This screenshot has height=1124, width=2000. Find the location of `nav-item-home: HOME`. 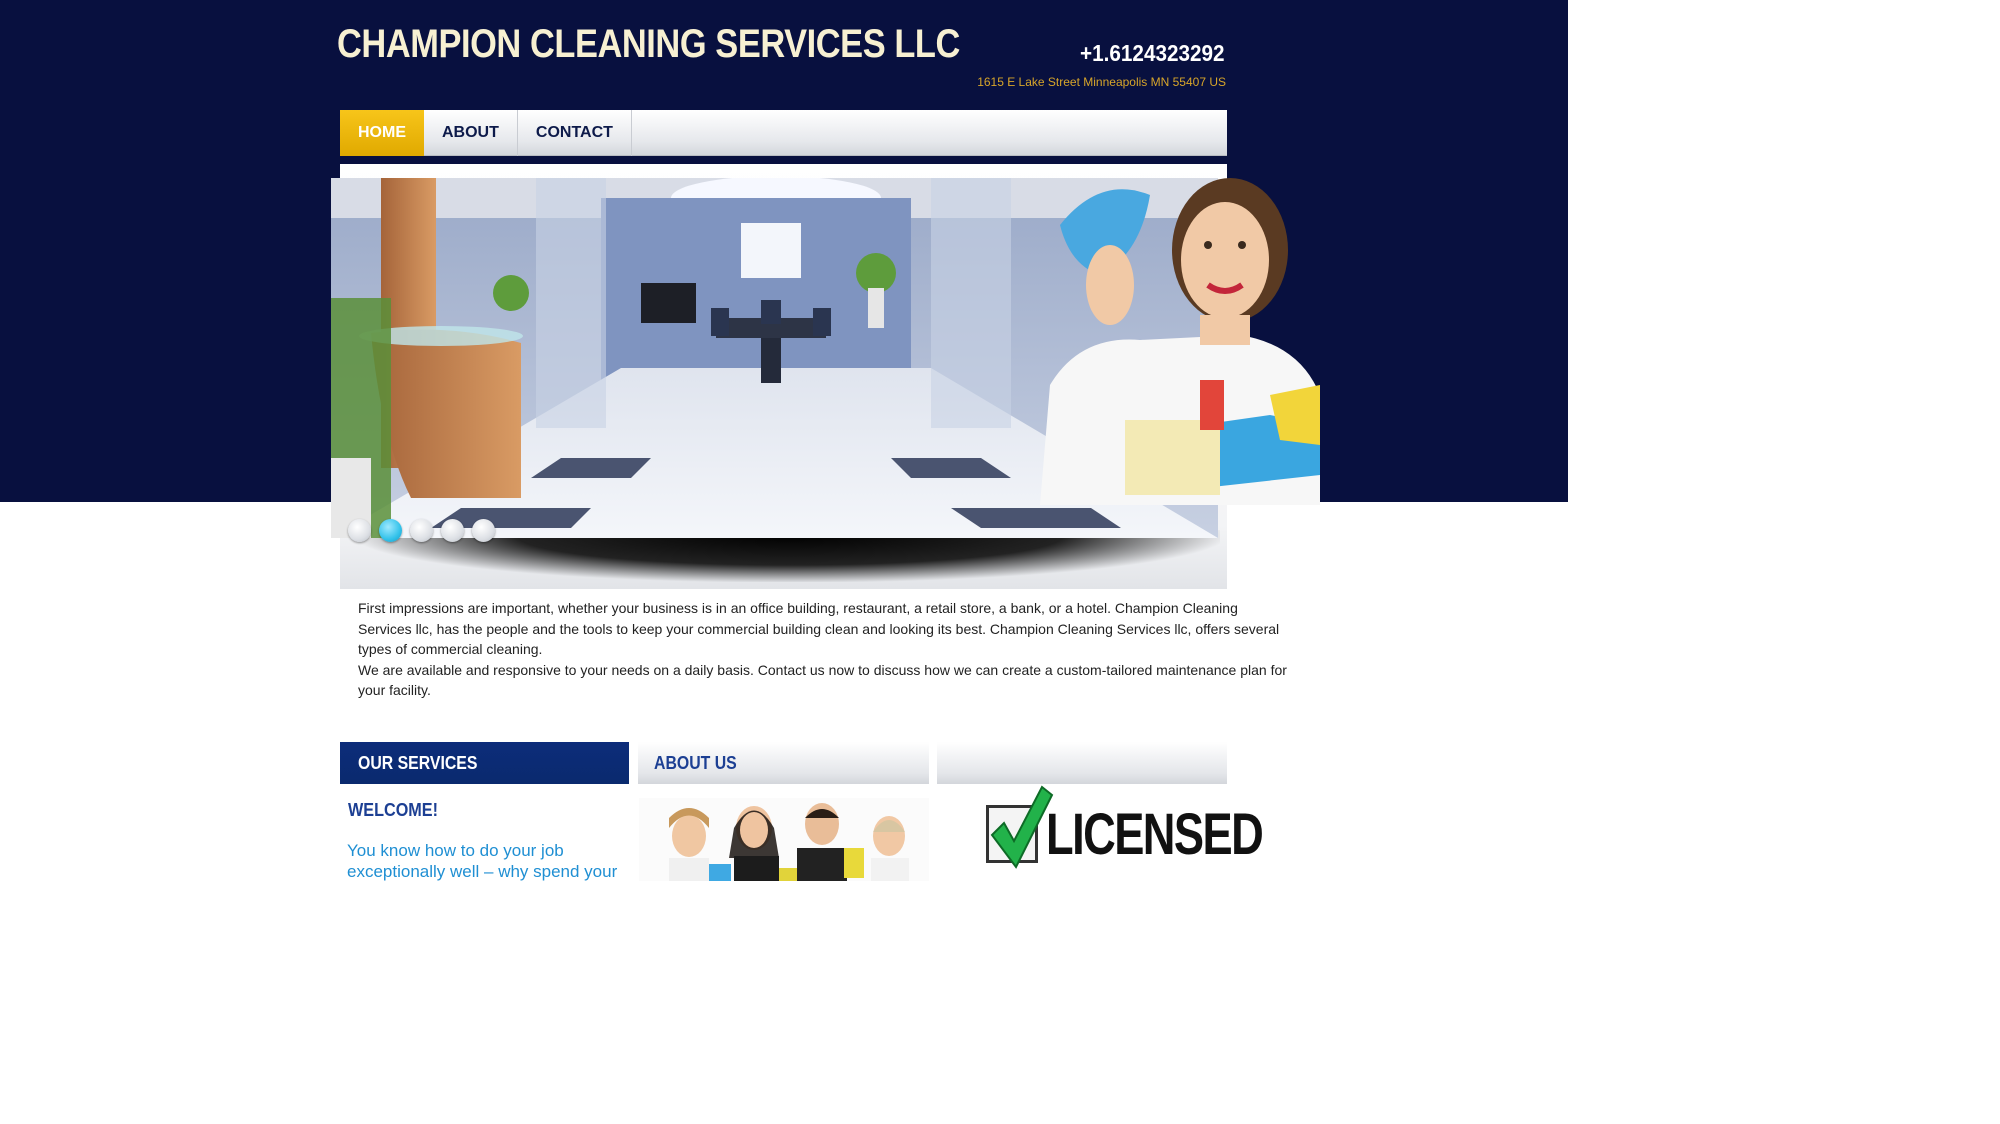

nav-item-home: HOME is located at coordinates (382, 133).